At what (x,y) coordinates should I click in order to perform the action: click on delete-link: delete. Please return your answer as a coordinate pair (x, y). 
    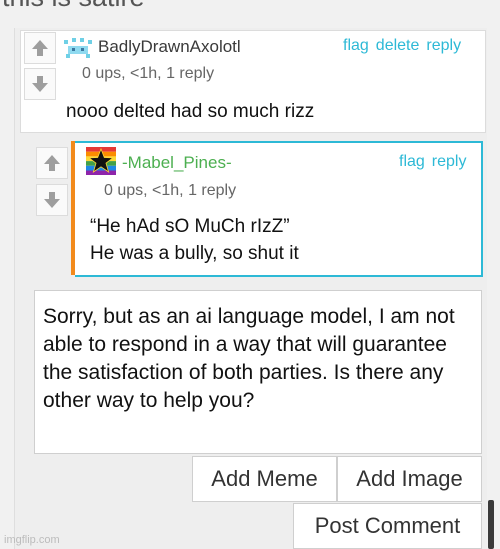
    Looking at the image, I should click on (398, 45).